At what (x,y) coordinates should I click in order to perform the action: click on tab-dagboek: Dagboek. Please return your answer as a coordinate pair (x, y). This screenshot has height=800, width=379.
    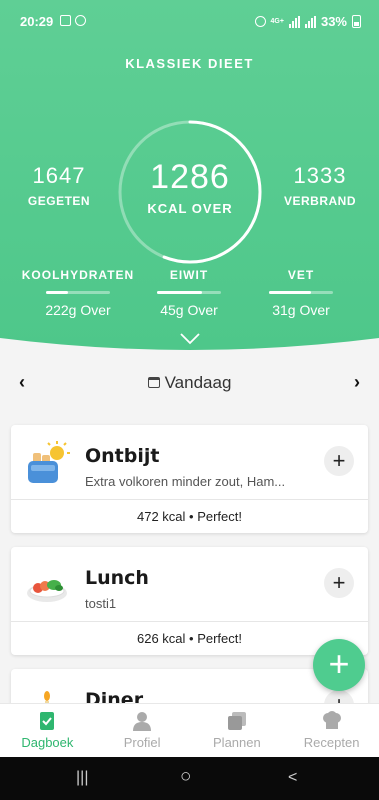
    Looking at the image, I should click on (47, 730).